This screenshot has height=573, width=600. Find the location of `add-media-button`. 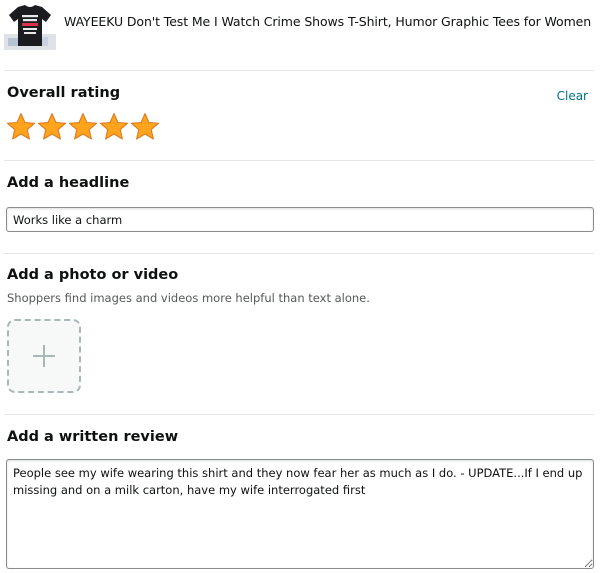

add-media-button is located at coordinates (44, 356).